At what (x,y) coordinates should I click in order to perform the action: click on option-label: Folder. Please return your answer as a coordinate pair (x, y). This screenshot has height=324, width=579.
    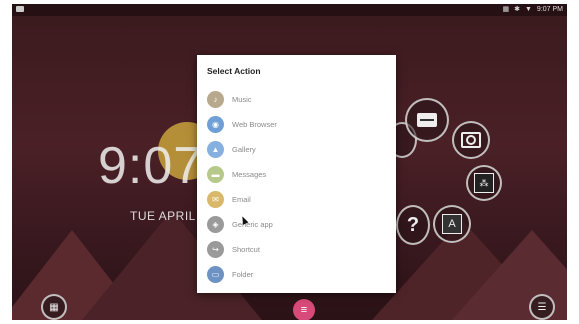
    Looking at the image, I should click on (243, 274).